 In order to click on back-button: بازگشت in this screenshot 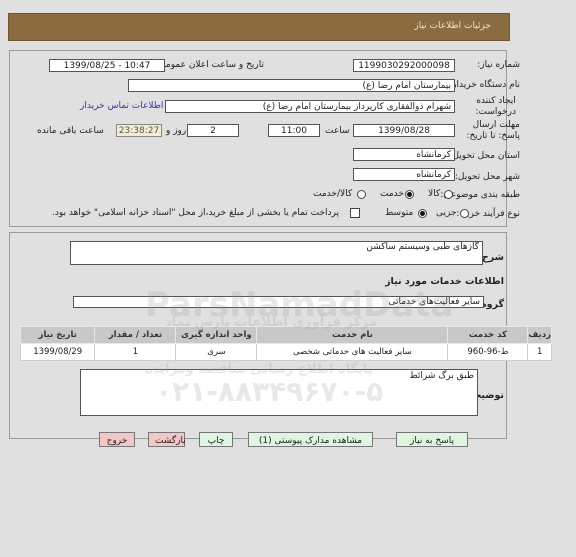, I will do `click(167, 439)`.